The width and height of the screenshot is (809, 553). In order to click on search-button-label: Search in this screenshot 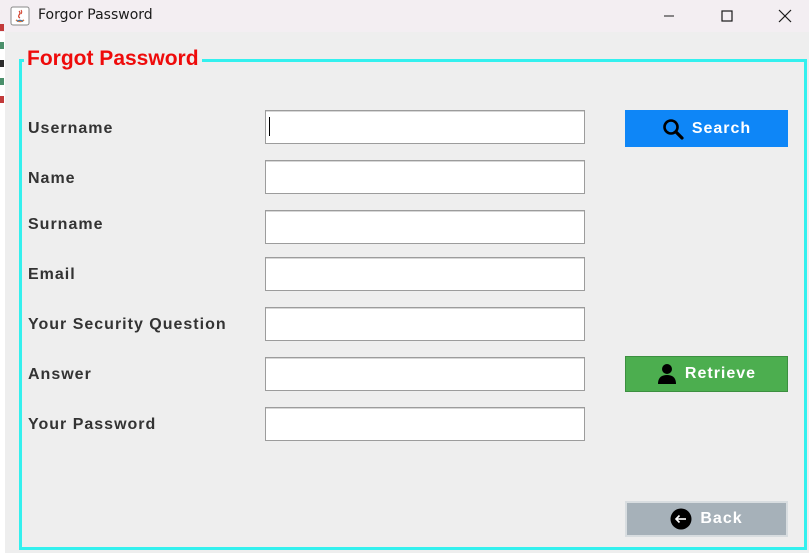, I will do `click(721, 128)`.